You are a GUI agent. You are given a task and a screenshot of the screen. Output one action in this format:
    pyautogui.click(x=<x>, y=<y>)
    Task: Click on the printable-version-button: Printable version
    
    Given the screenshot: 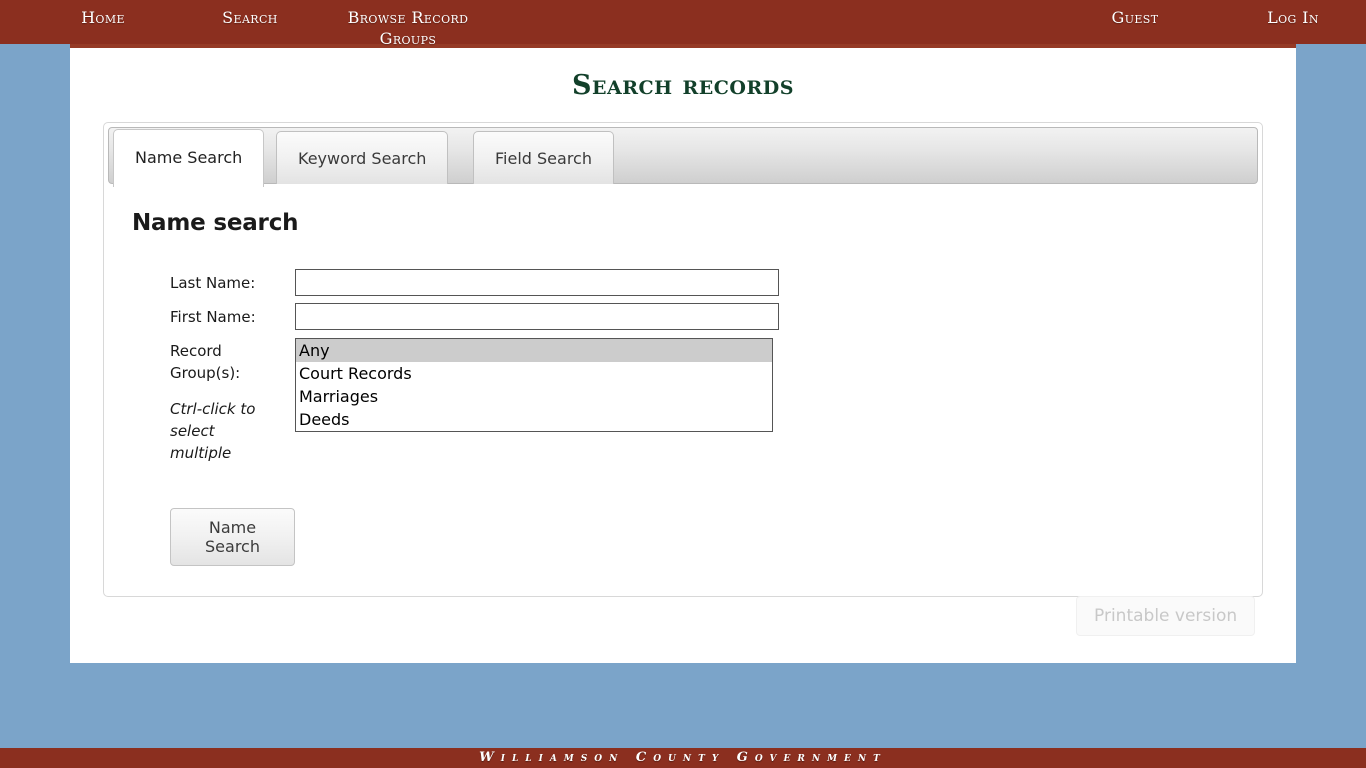 What is the action you would take?
    pyautogui.click(x=1166, y=616)
    